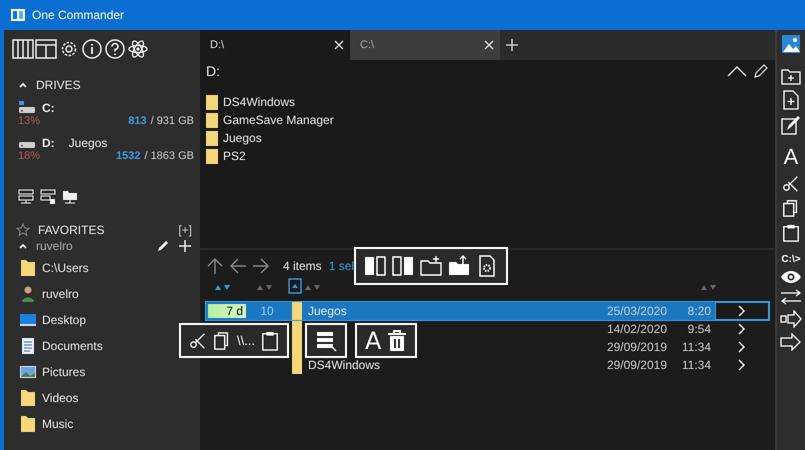  Describe the element at coordinates (227, 311) in the screenshot. I see `age-cell: 7 d` at that location.